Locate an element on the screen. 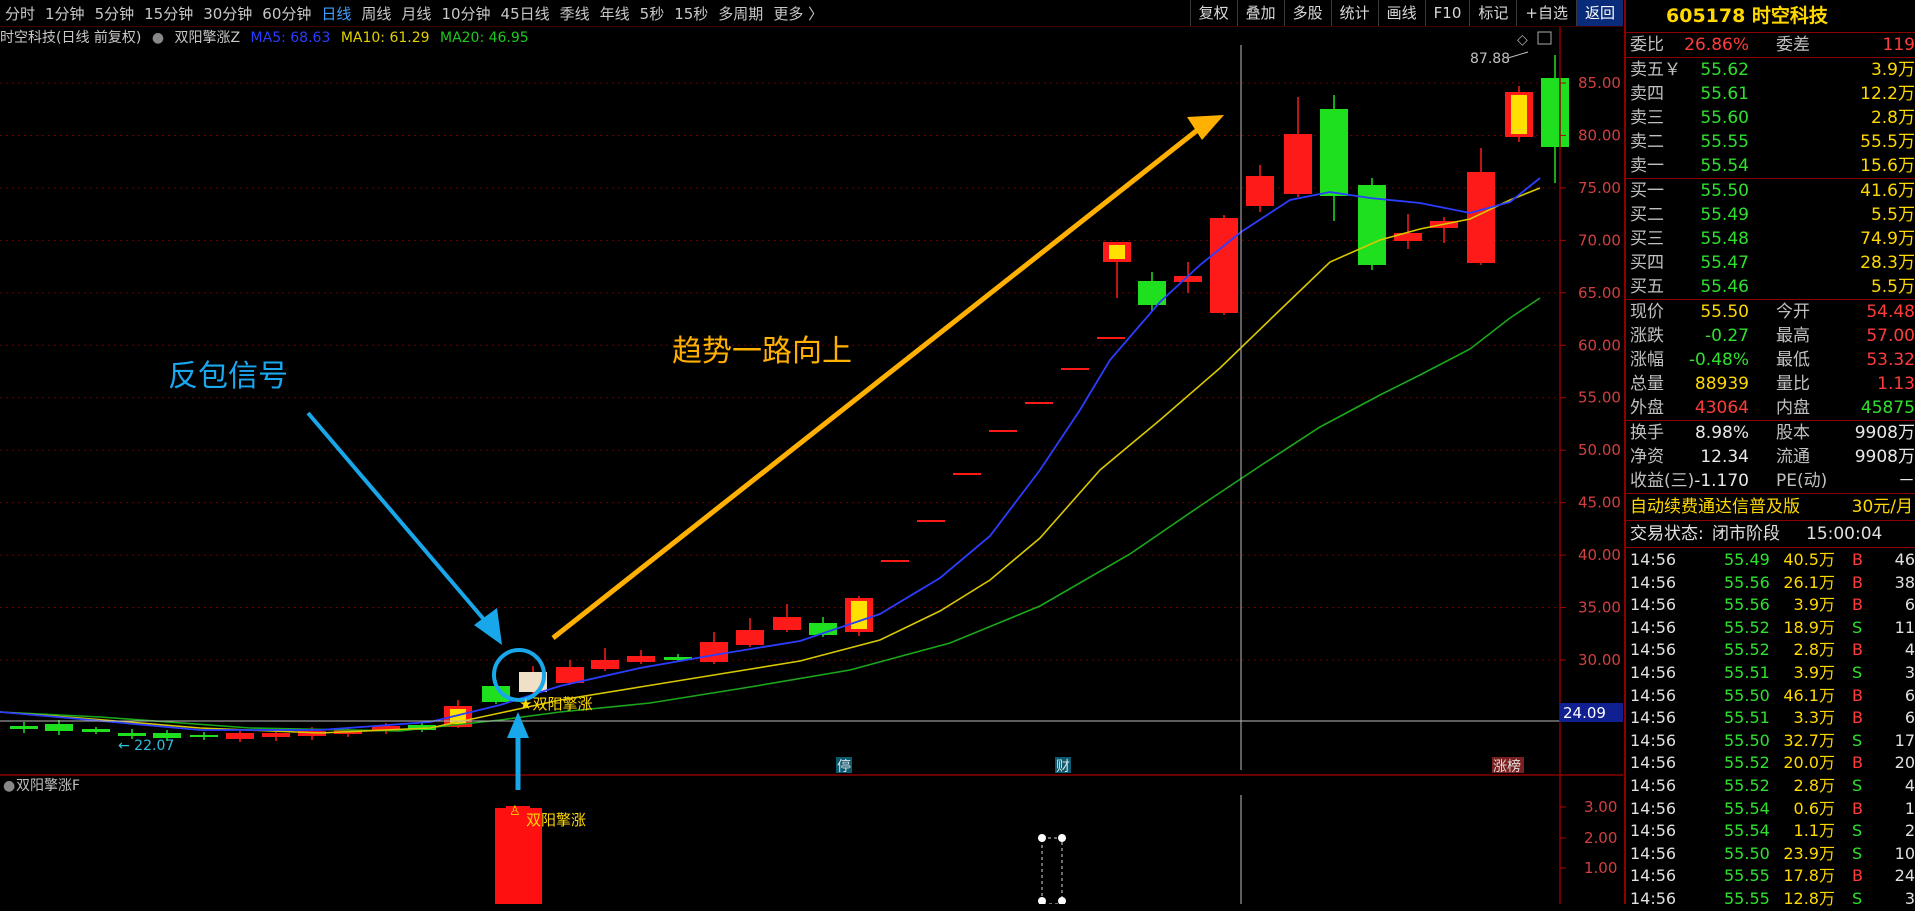  toolbar-button-3: 统计 is located at coordinates (1354, 13).